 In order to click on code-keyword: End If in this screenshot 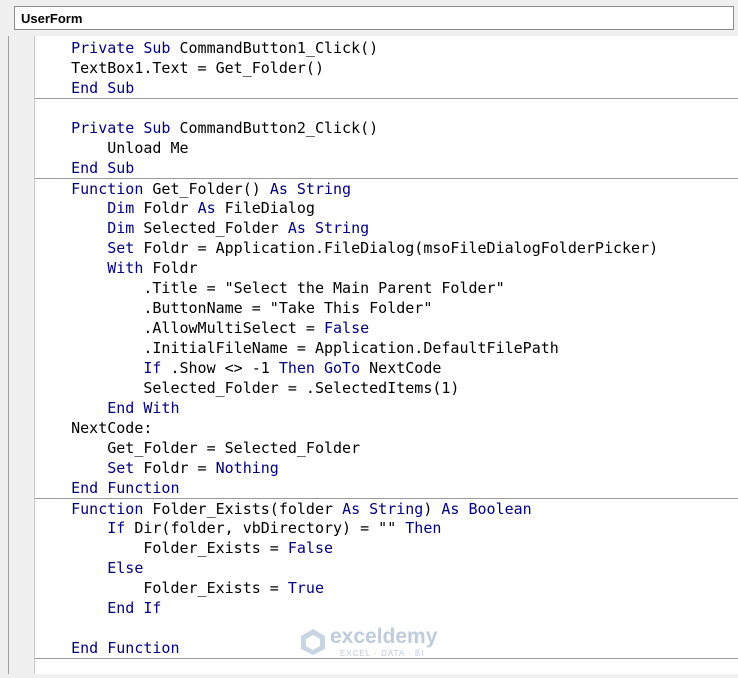, I will do `click(134, 608)`.